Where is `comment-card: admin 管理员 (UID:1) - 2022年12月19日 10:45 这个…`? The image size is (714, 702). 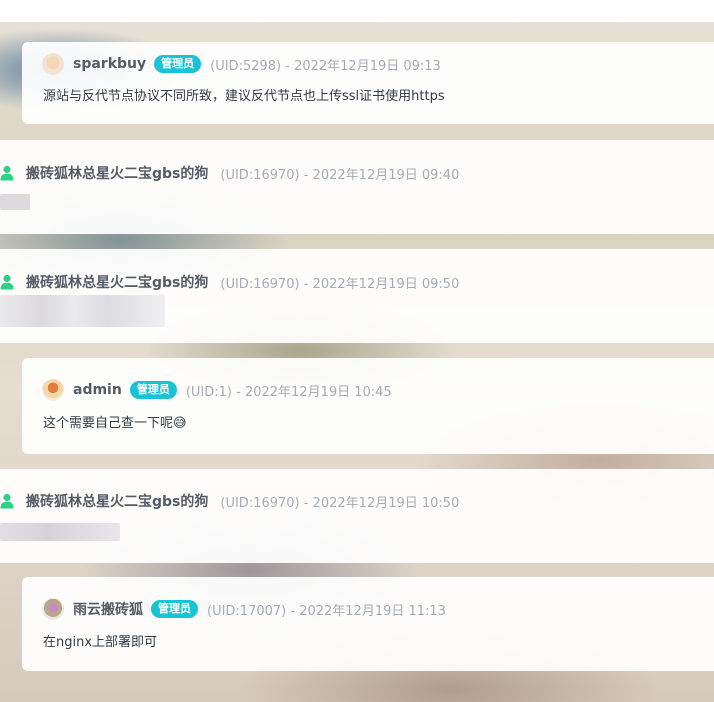 comment-card: admin 管理员 (UID:1) - 2022年12月19日 10:45 这个… is located at coordinates (368, 406).